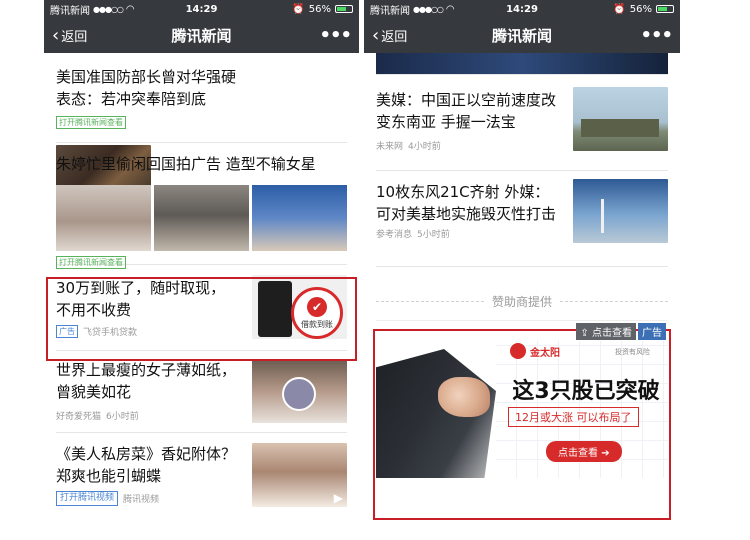  Describe the element at coordinates (545, 353) in the screenshot. I see `brand-name: 金太阳` at that location.